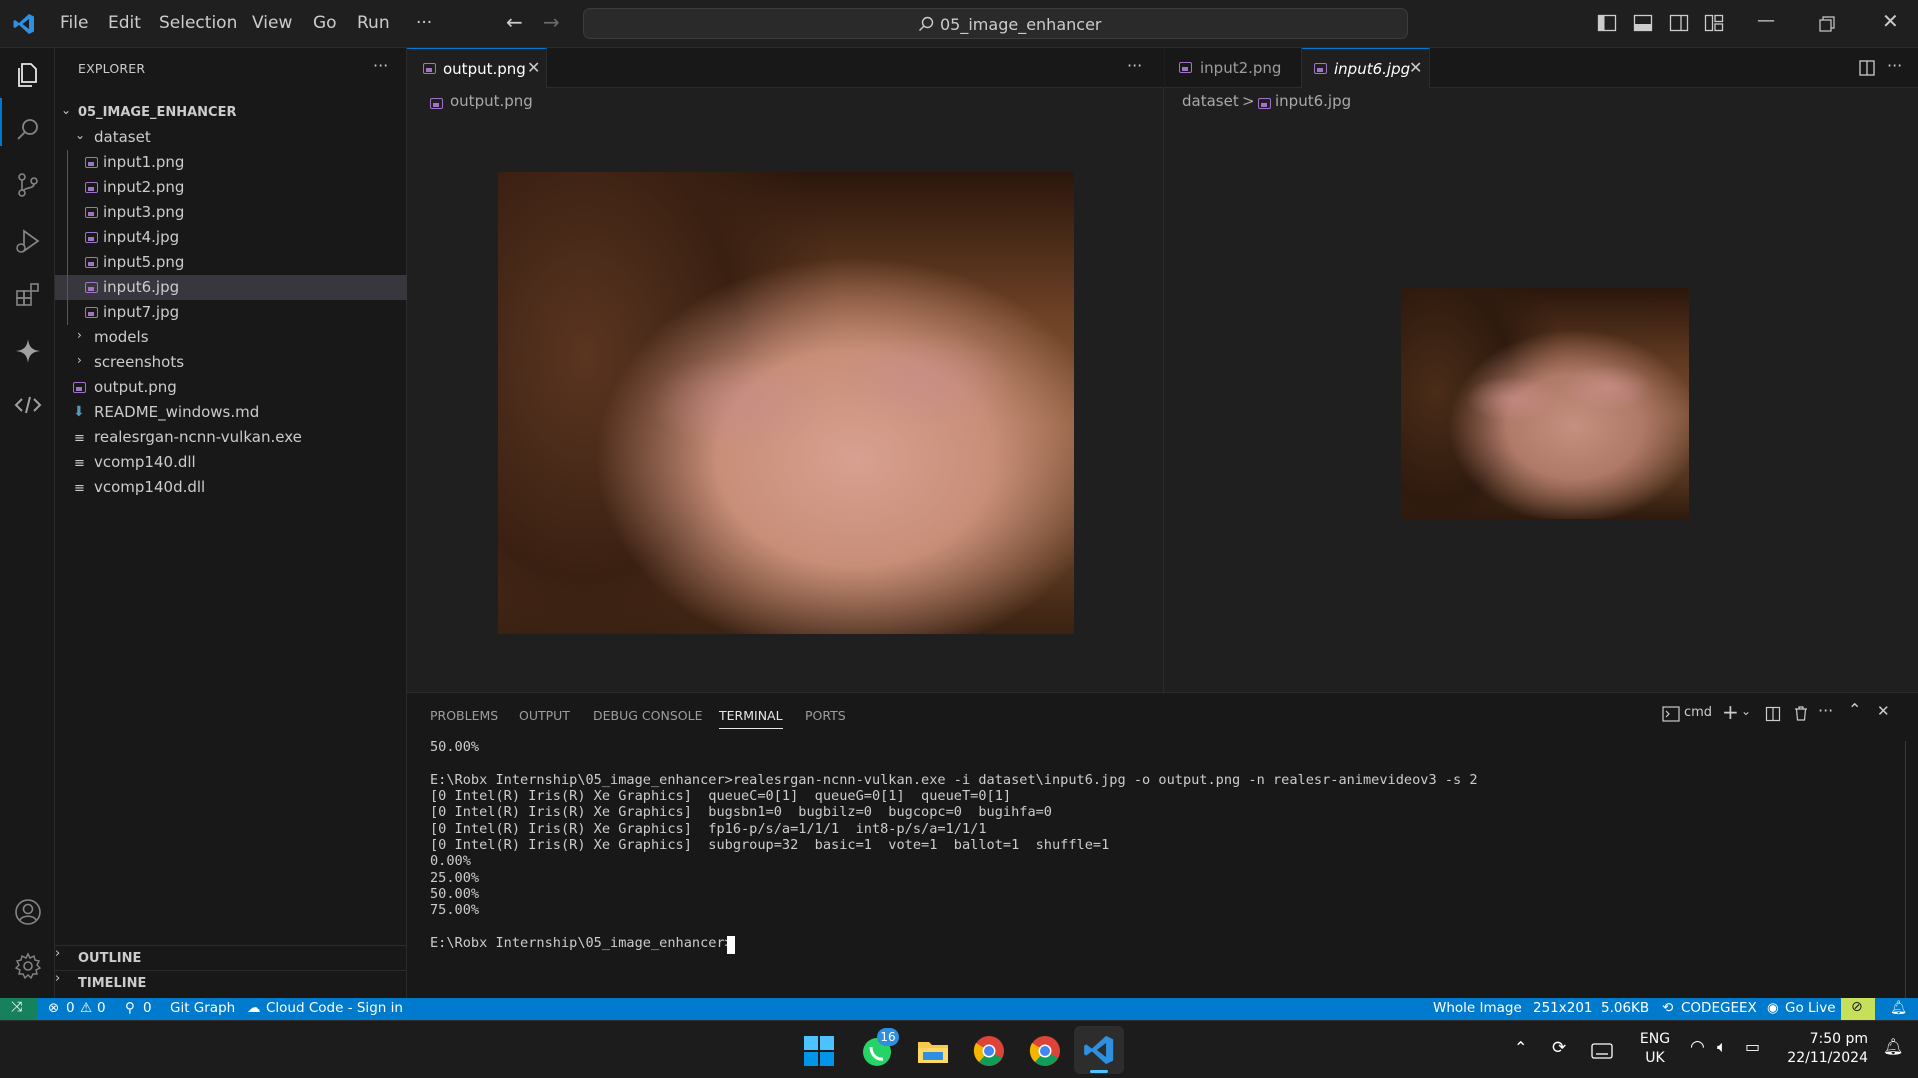 Image resolution: width=1918 pixels, height=1078 pixels. What do you see at coordinates (231, 487) in the screenshot?
I see `tree-file-vcomp140d: ≡ vcomp140d.dll` at bounding box center [231, 487].